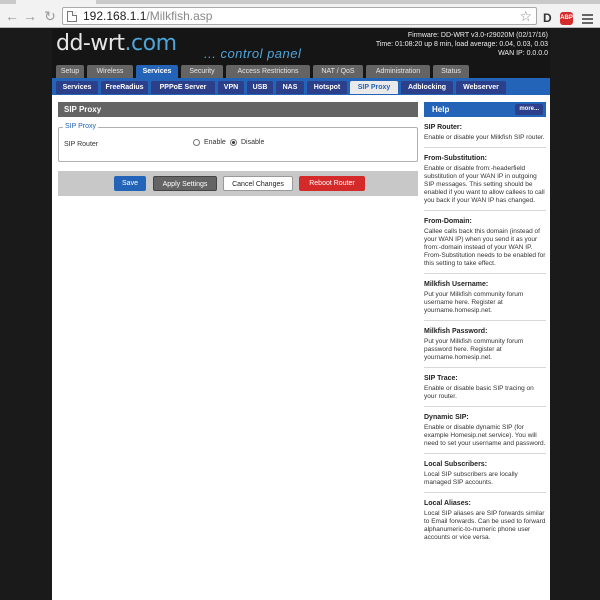 The image size is (600, 600). I want to click on help-term: SIP Router:, so click(443, 127).